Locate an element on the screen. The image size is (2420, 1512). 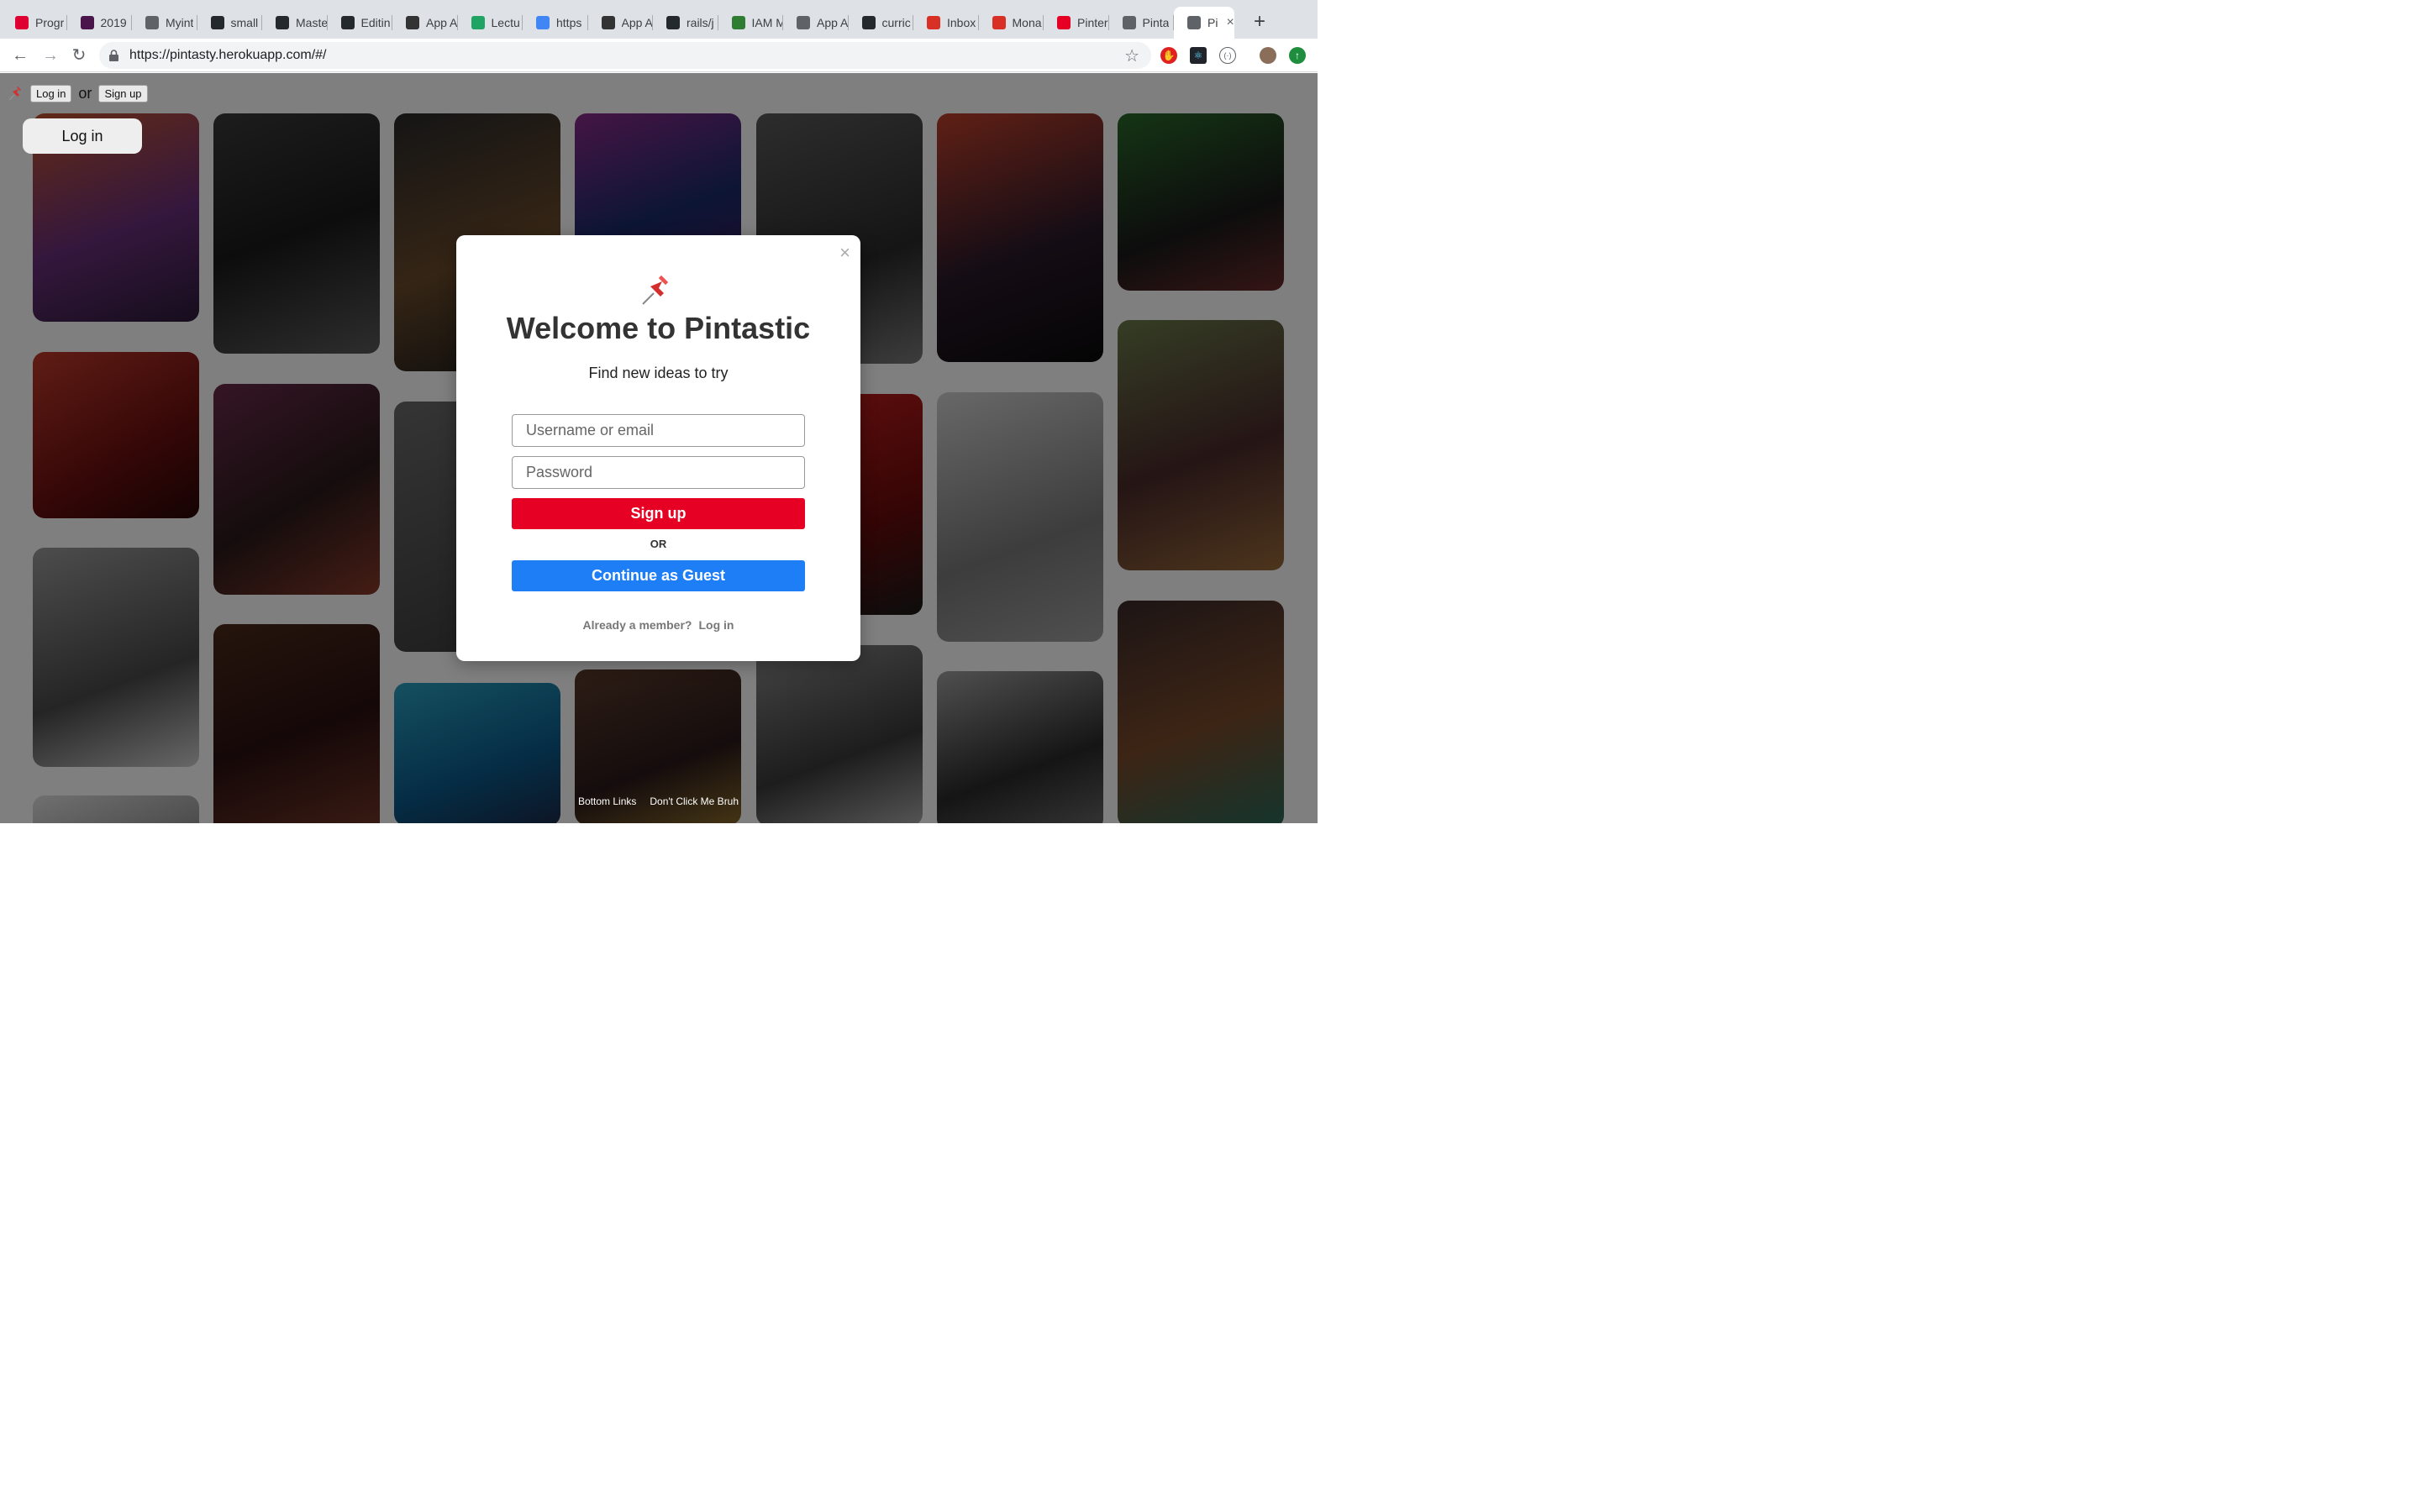
browser-tab: Inbox is located at coordinates (946, 23).